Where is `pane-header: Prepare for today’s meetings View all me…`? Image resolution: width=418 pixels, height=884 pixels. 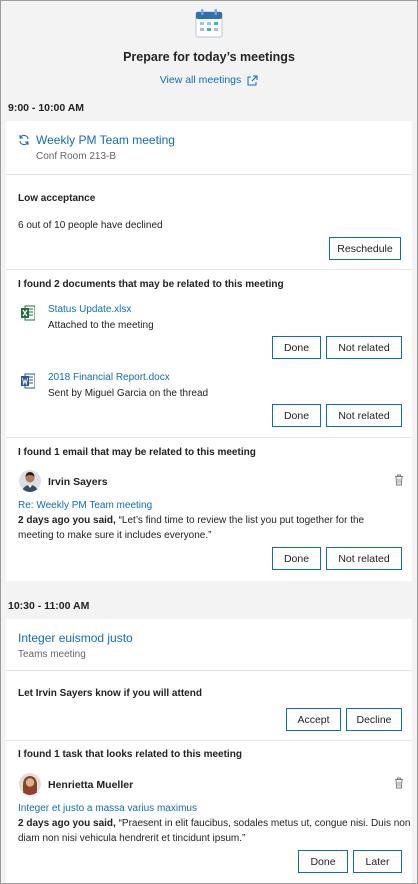 pane-header: Prepare for today’s meetings View all me… is located at coordinates (209, 49).